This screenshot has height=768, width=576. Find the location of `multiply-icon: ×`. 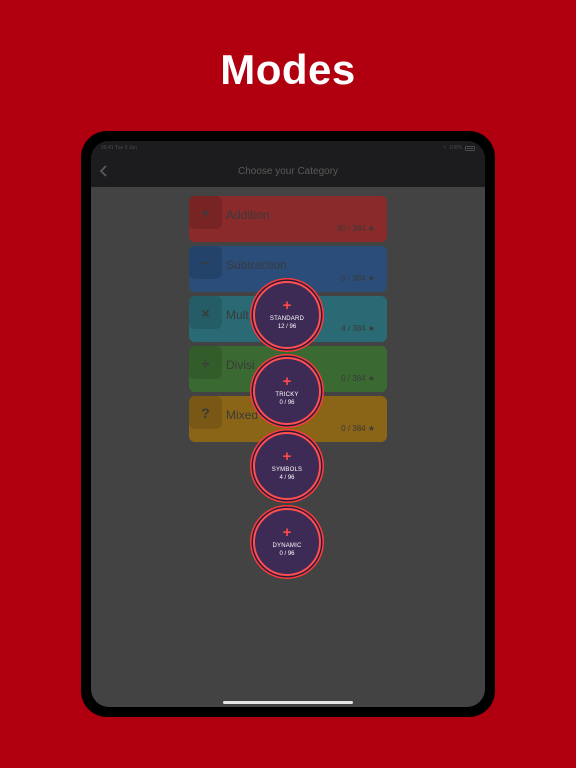

multiply-icon: × is located at coordinates (205, 312).